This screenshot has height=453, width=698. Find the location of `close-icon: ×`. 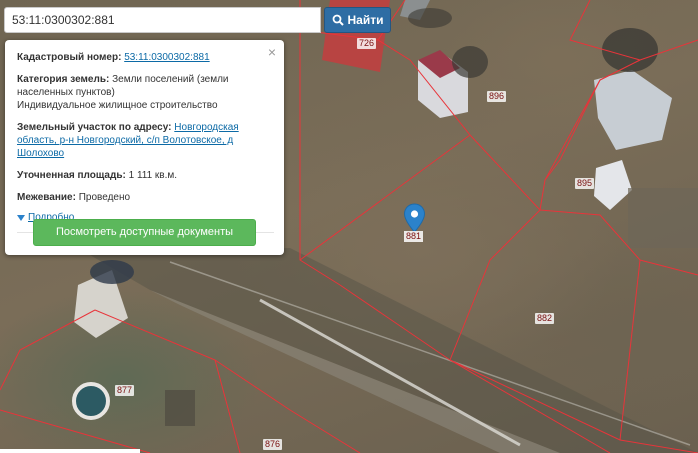

close-icon: × is located at coordinates (272, 52).